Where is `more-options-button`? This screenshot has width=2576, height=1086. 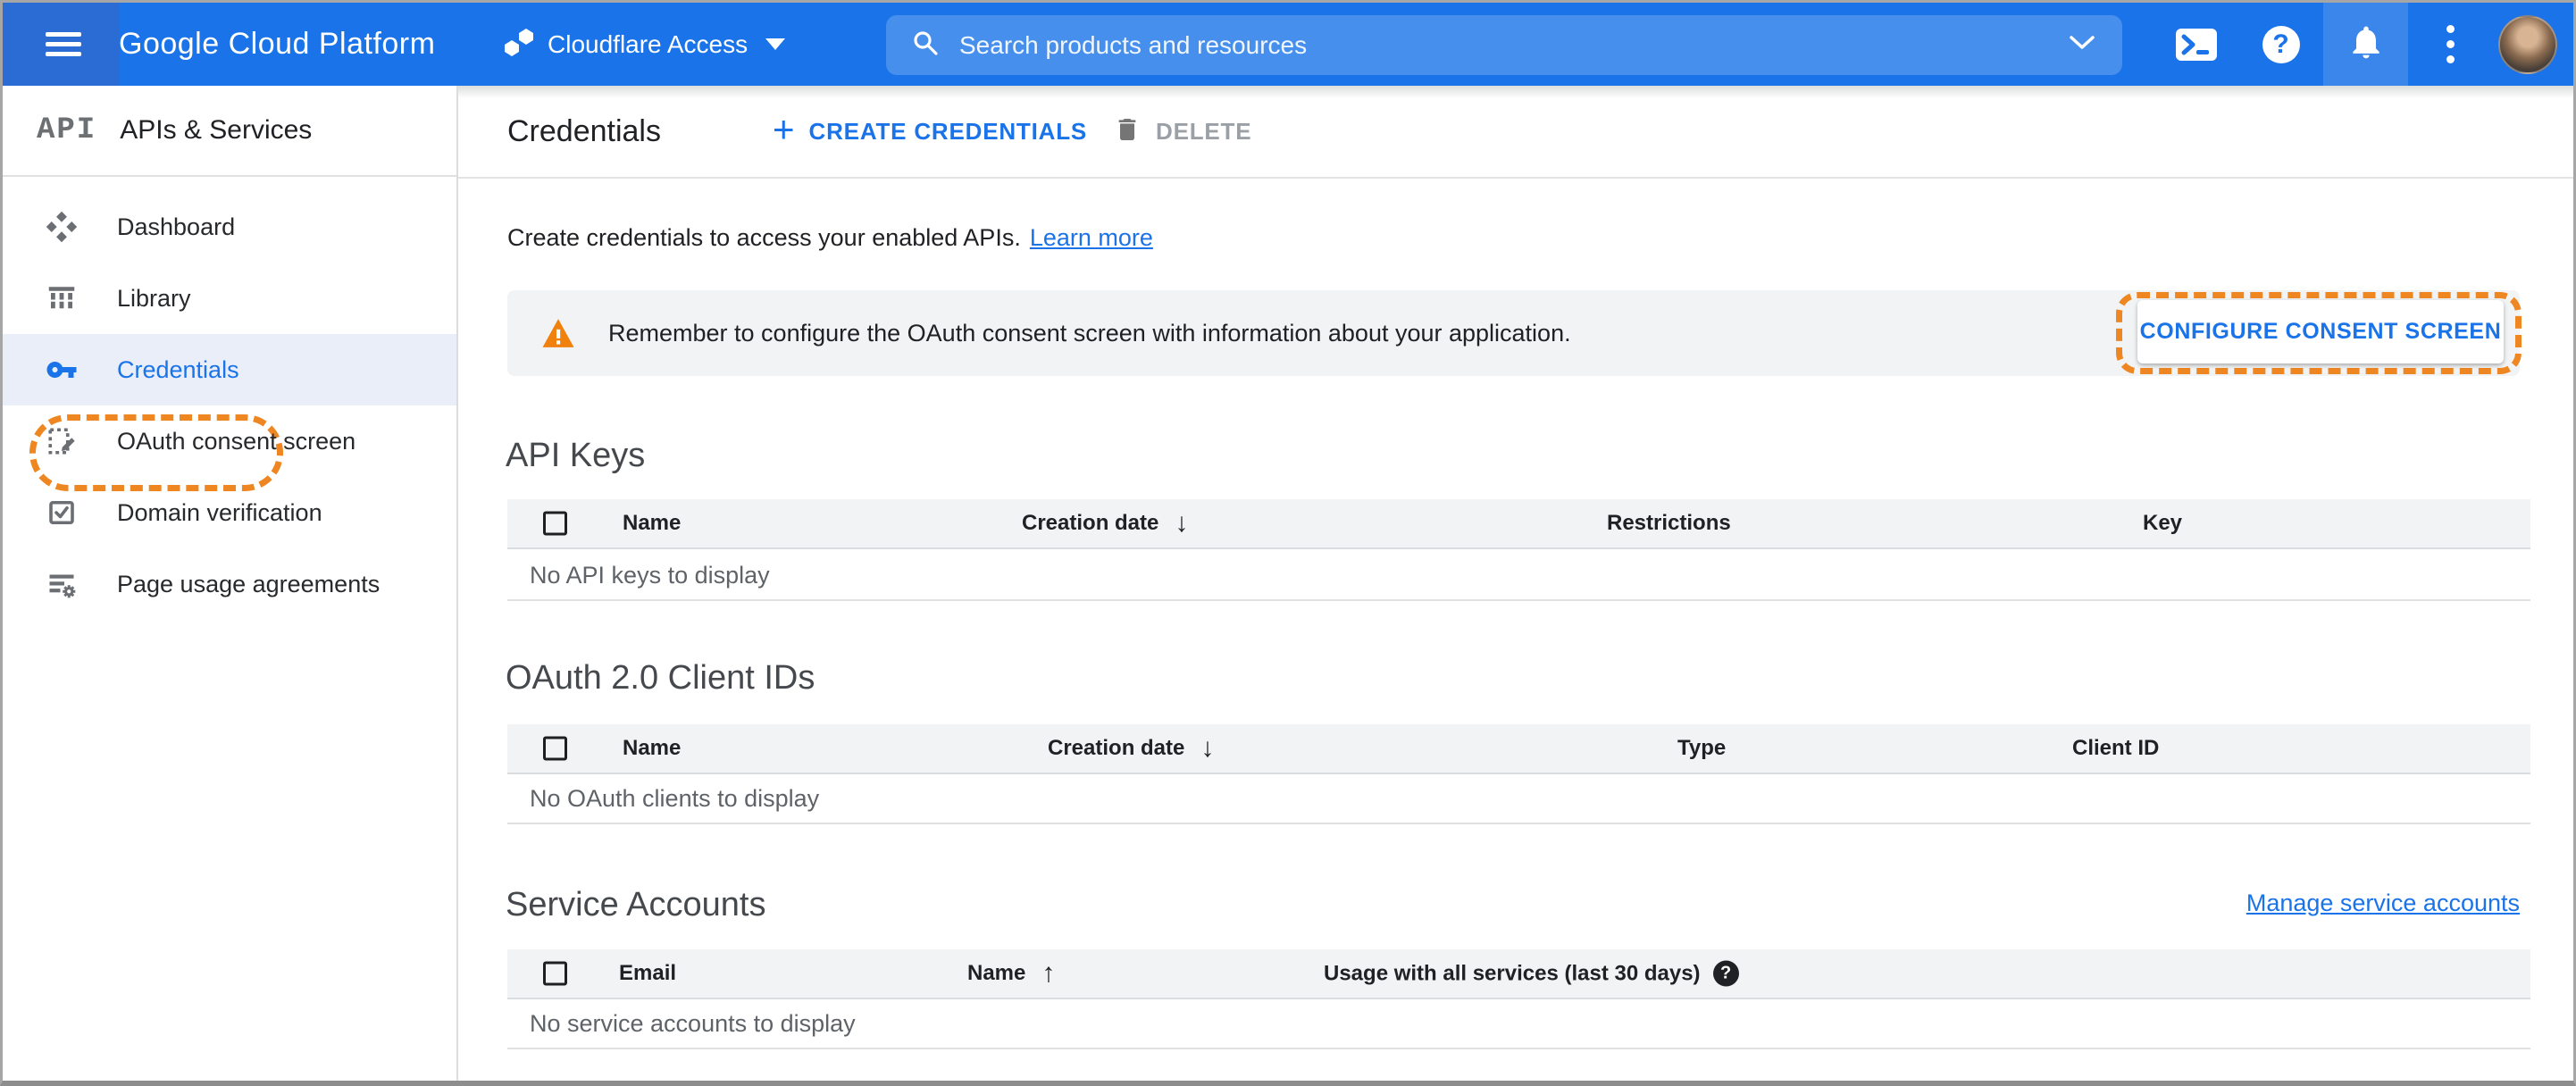 more-options-button is located at coordinates (2451, 44).